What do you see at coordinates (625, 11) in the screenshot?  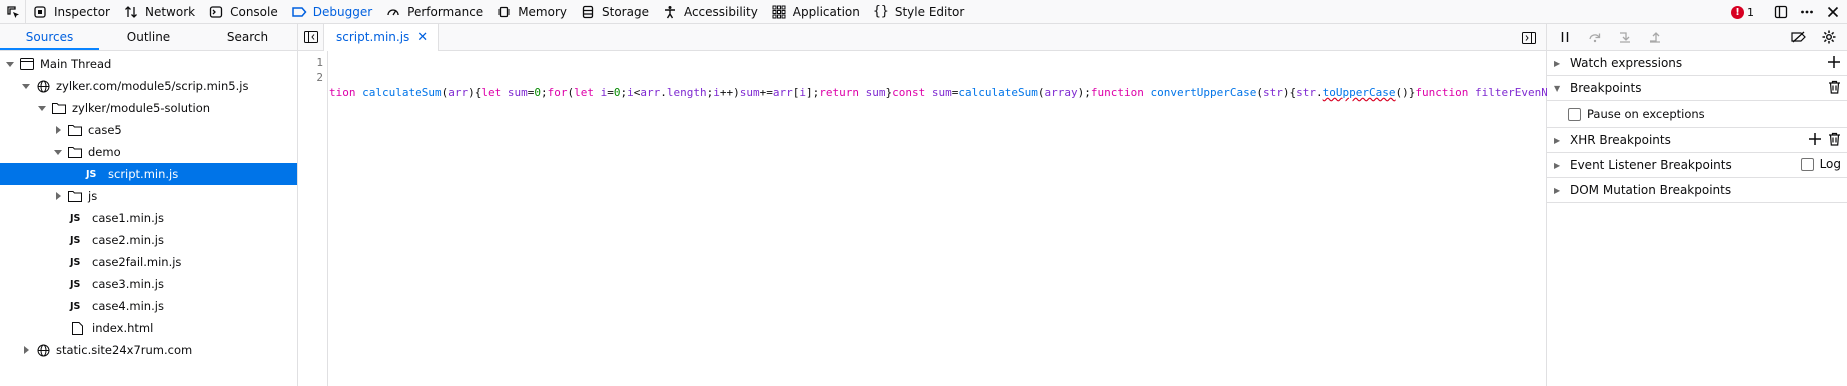 I see `tab-label: Storage` at bounding box center [625, 11].